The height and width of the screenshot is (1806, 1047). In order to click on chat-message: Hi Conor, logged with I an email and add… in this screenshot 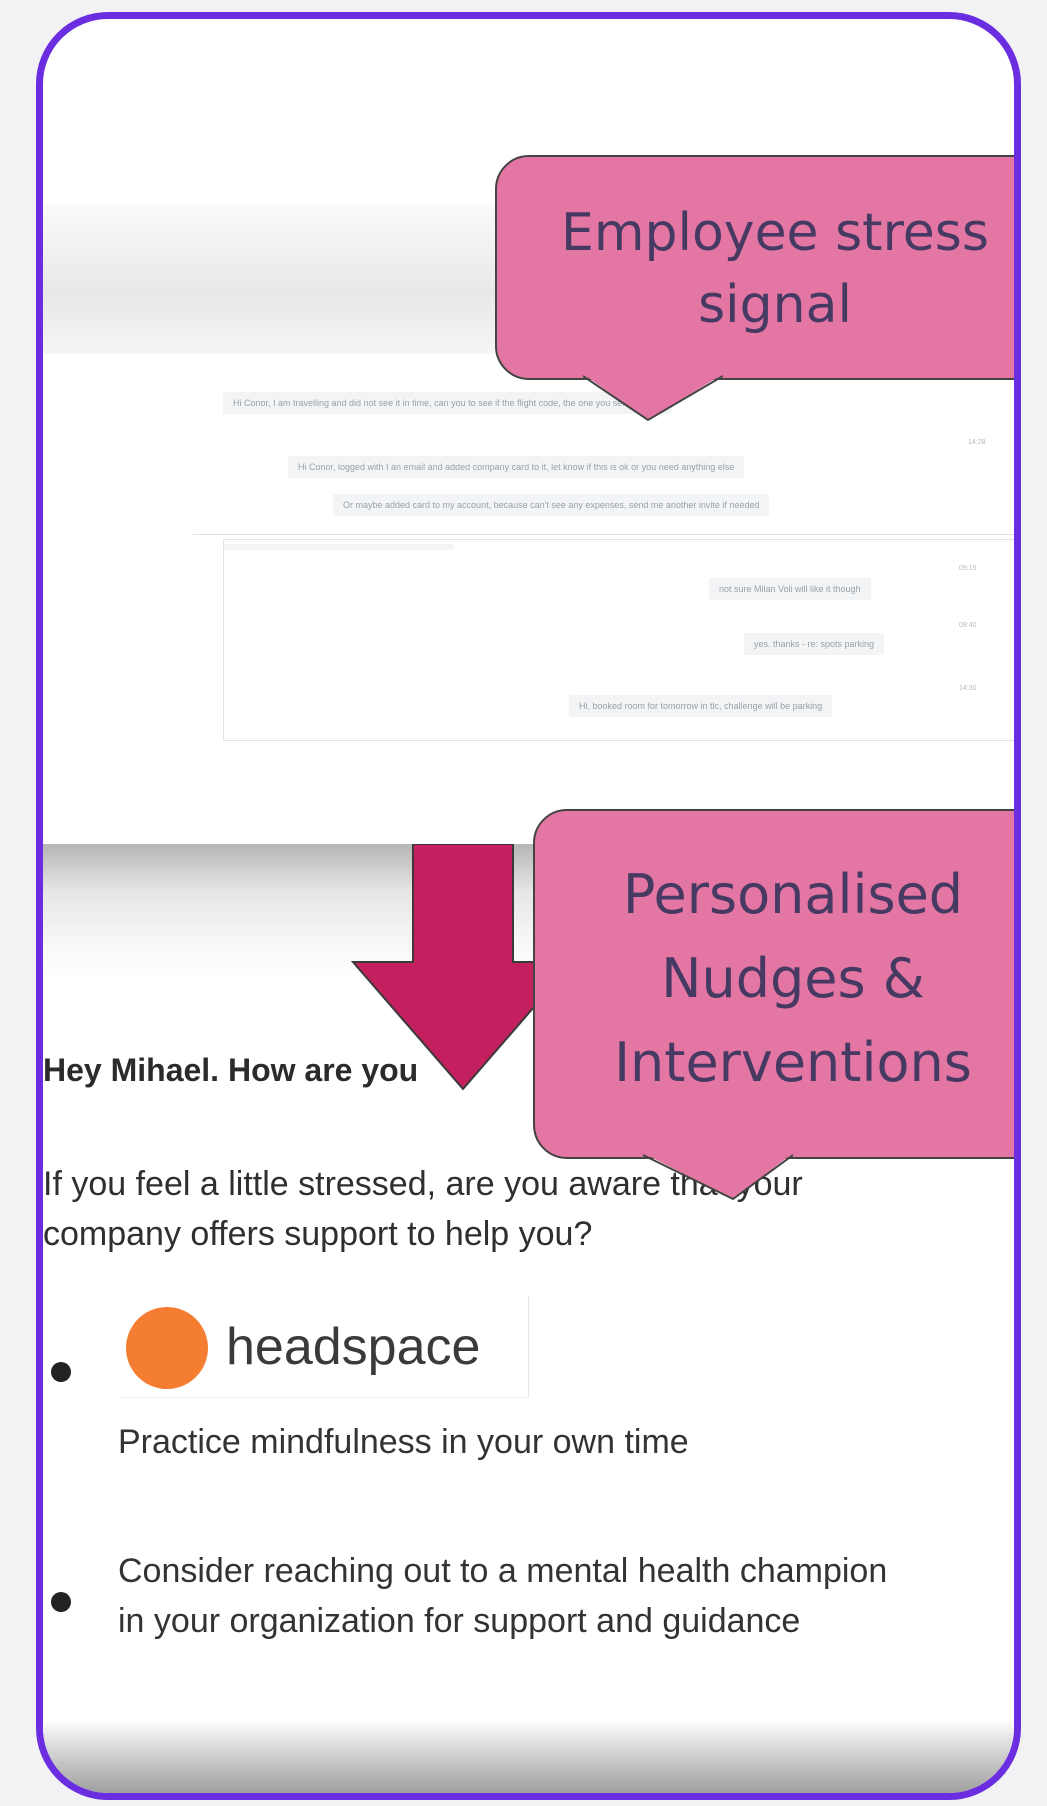, I will do `click(516, 467)`.